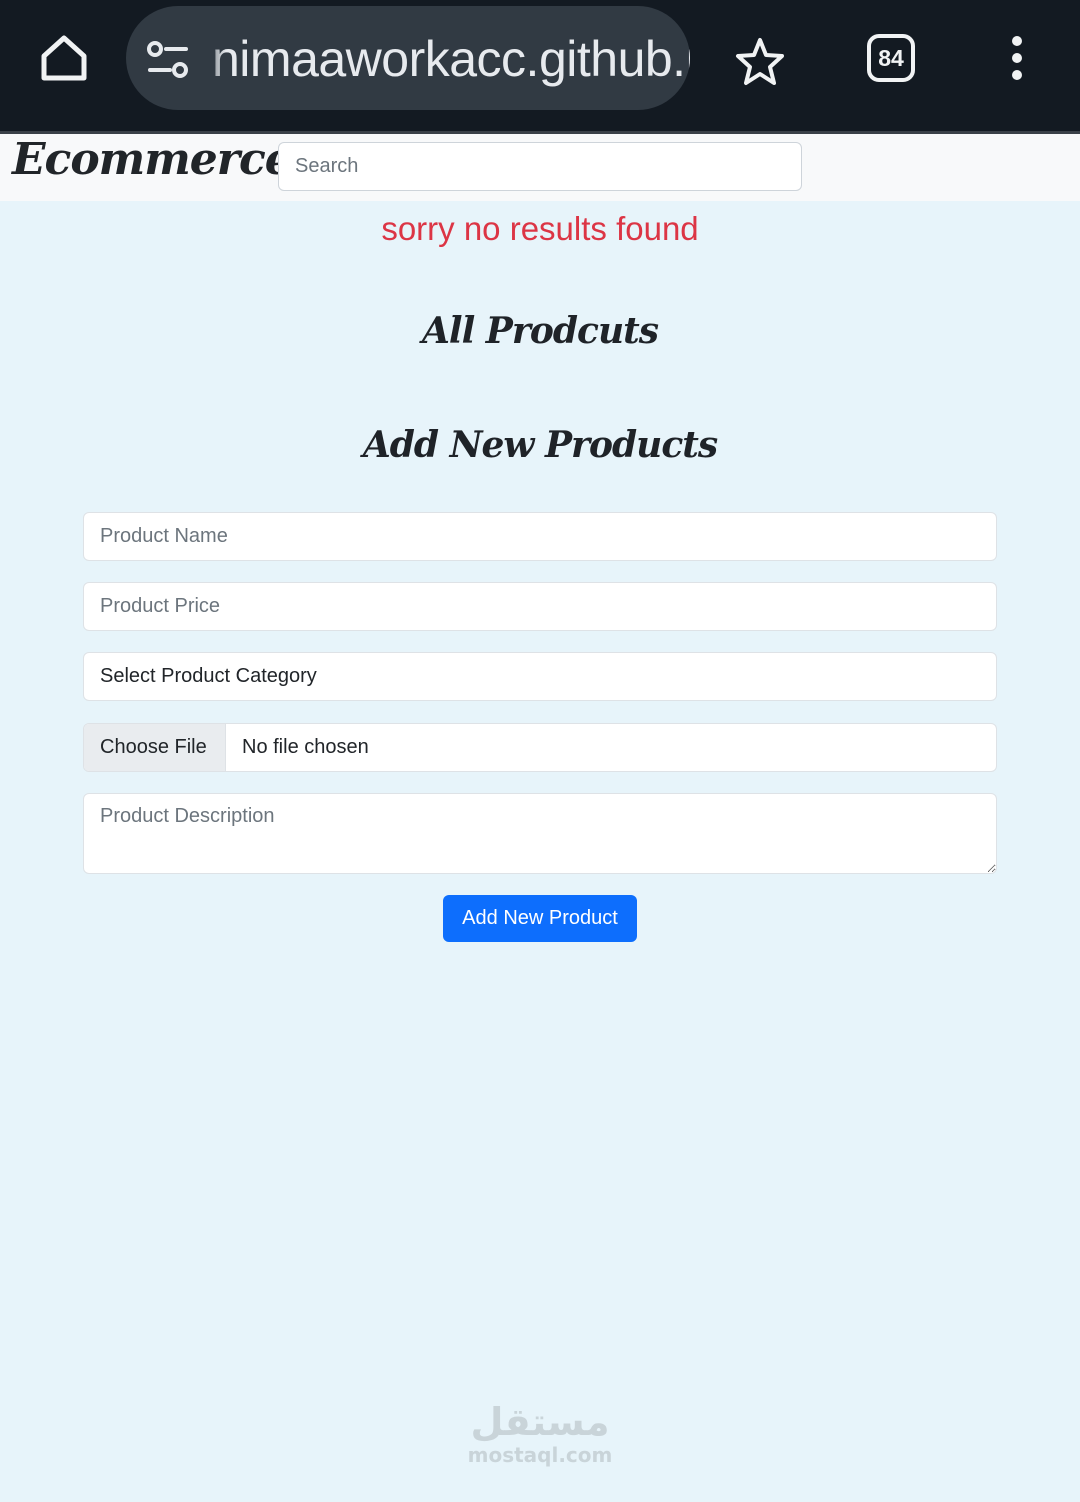 The width and height of the screenshot is (1080, 1502). What do you see at coordinates (1017, 58) in the screenshot?
I see `more-menu-icon` at bounding box center [1017, 58].